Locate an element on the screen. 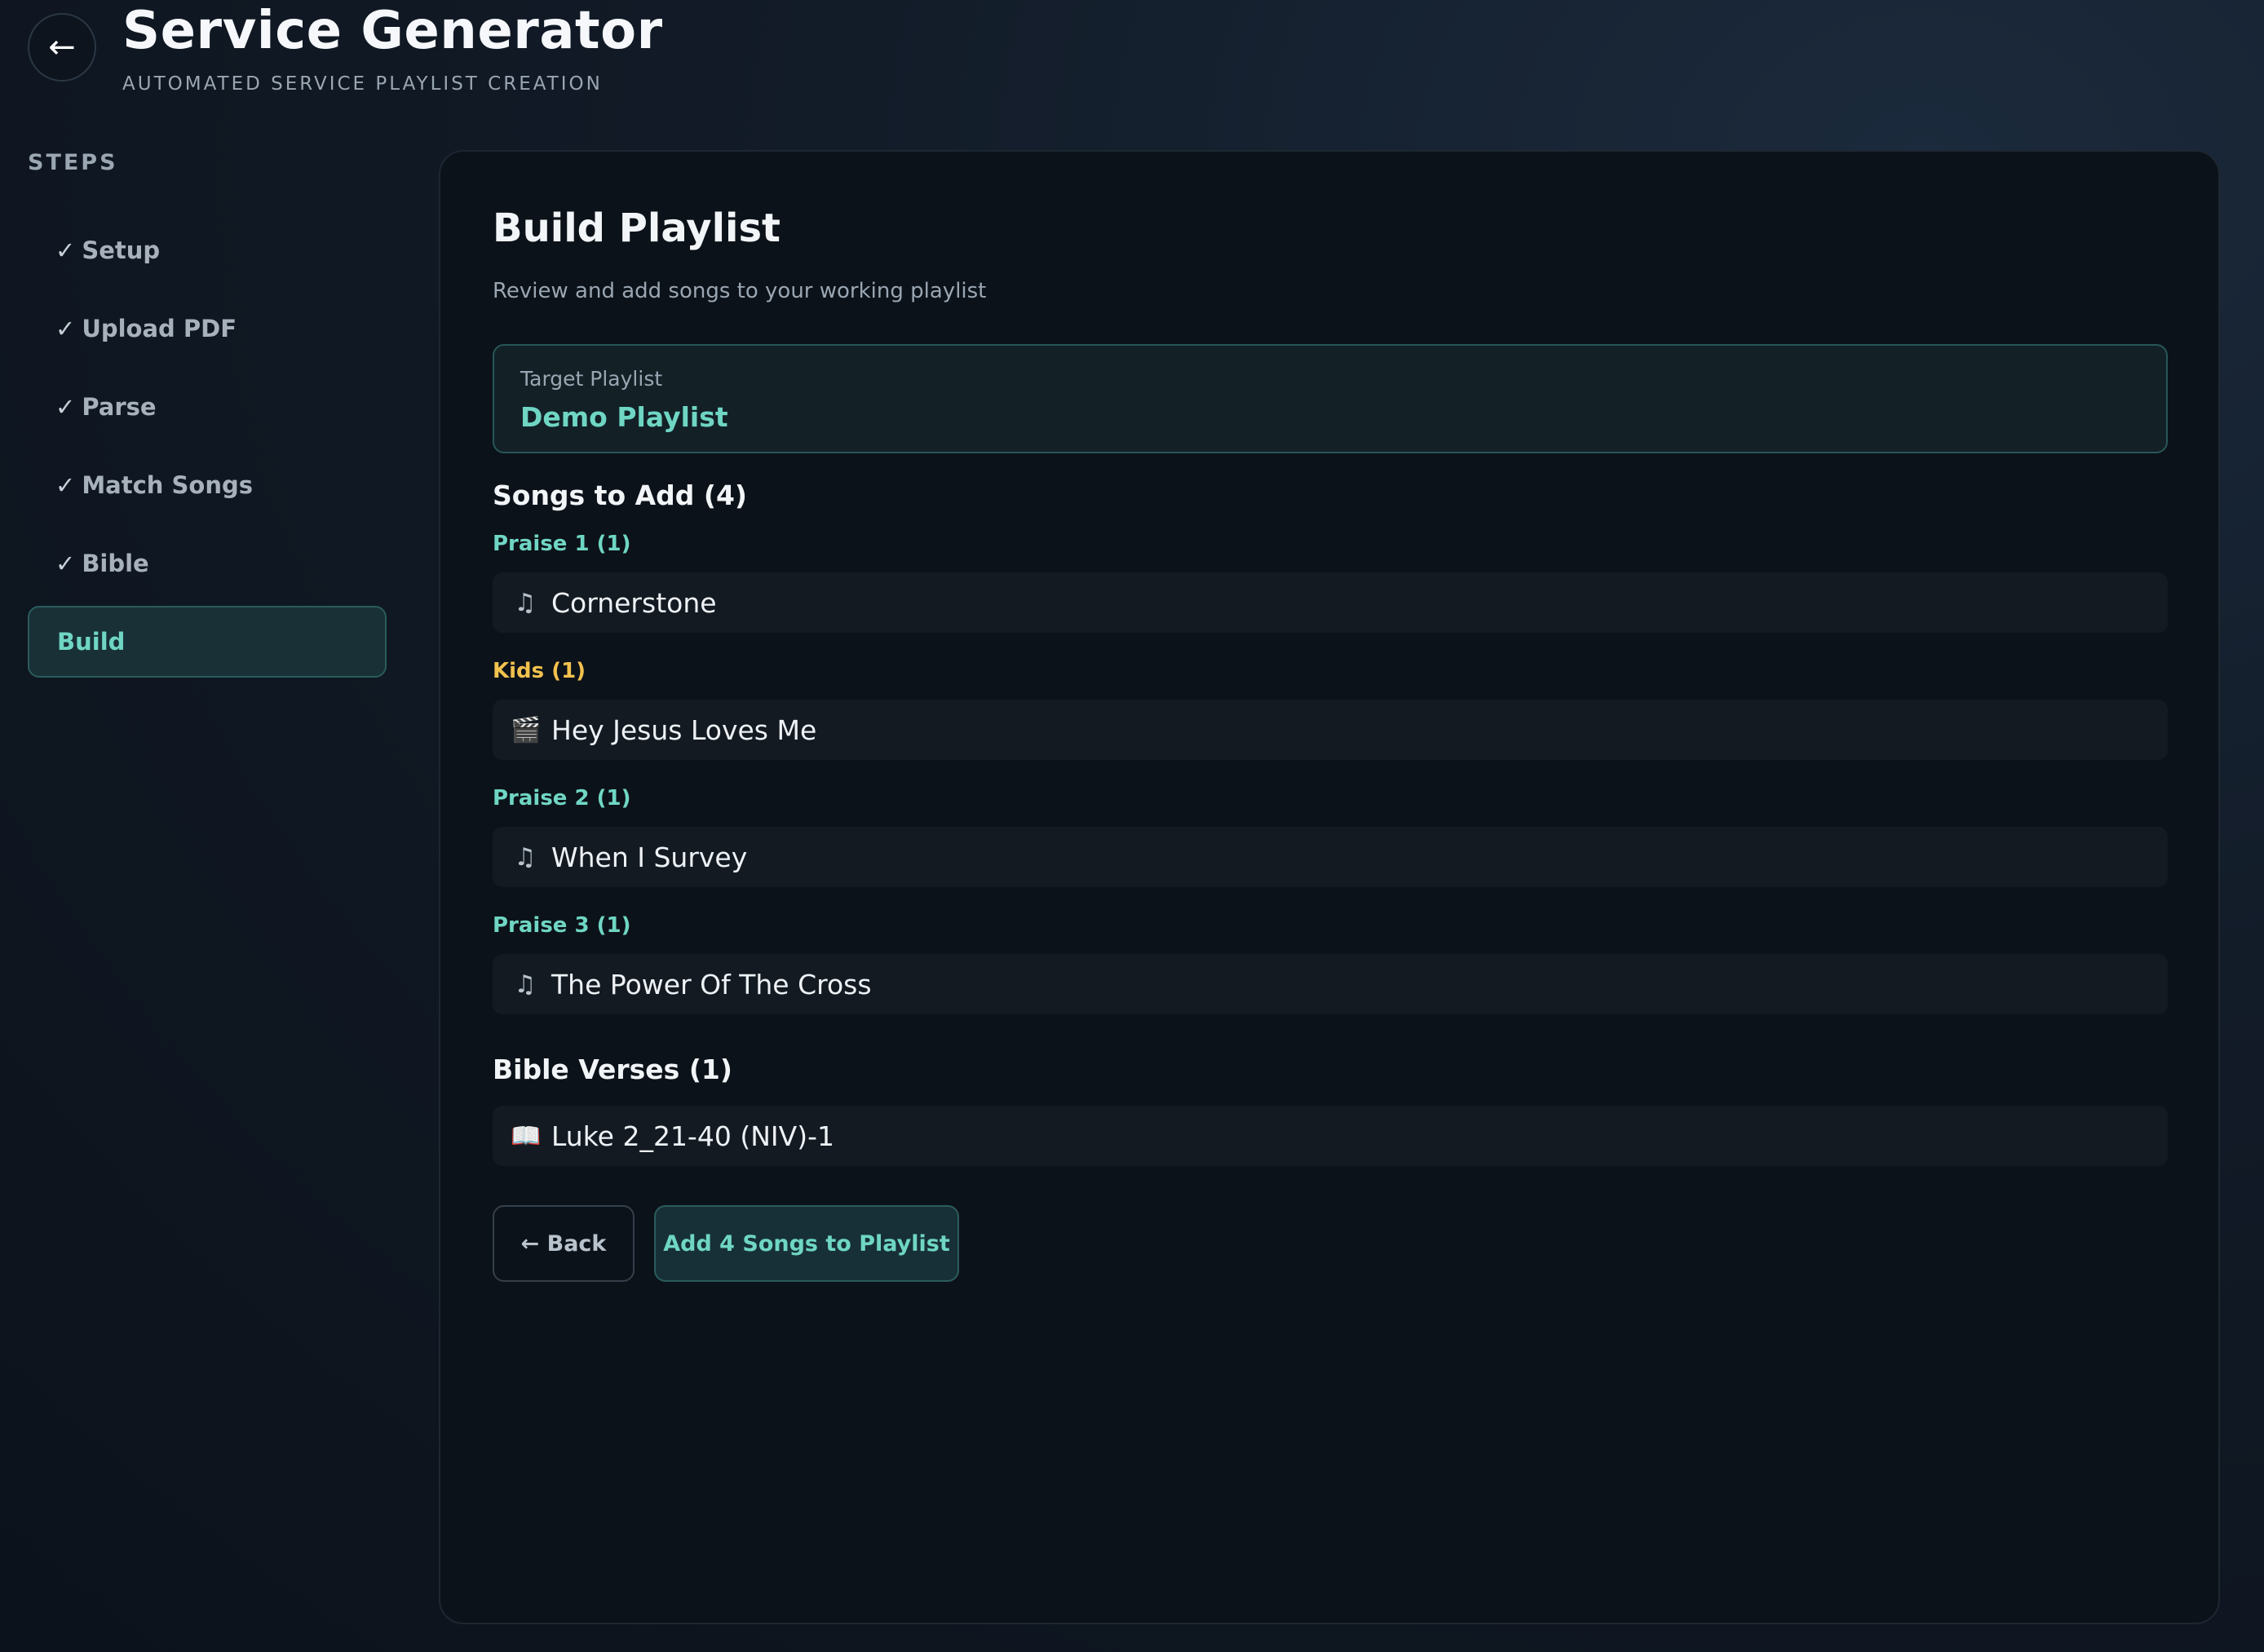 The height and width of the screenshot is (1652, 2264). bible-title: Luke 2_21-40 (NIV)-1 is located at coordinates (693, 1136).